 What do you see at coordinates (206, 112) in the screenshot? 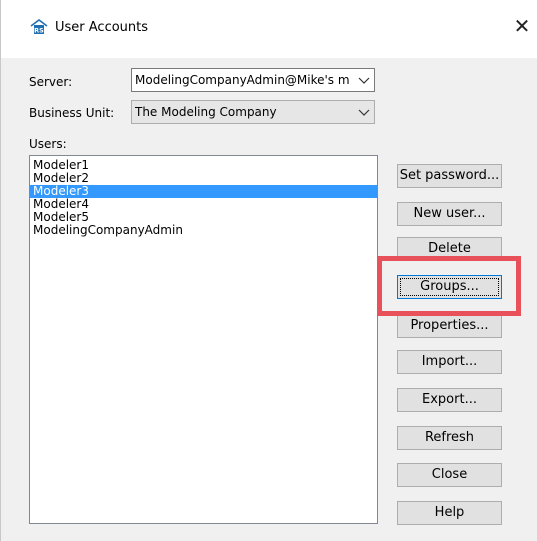
I see `business-unit-value: The Modeling Company` at bounding box center [206, 112].